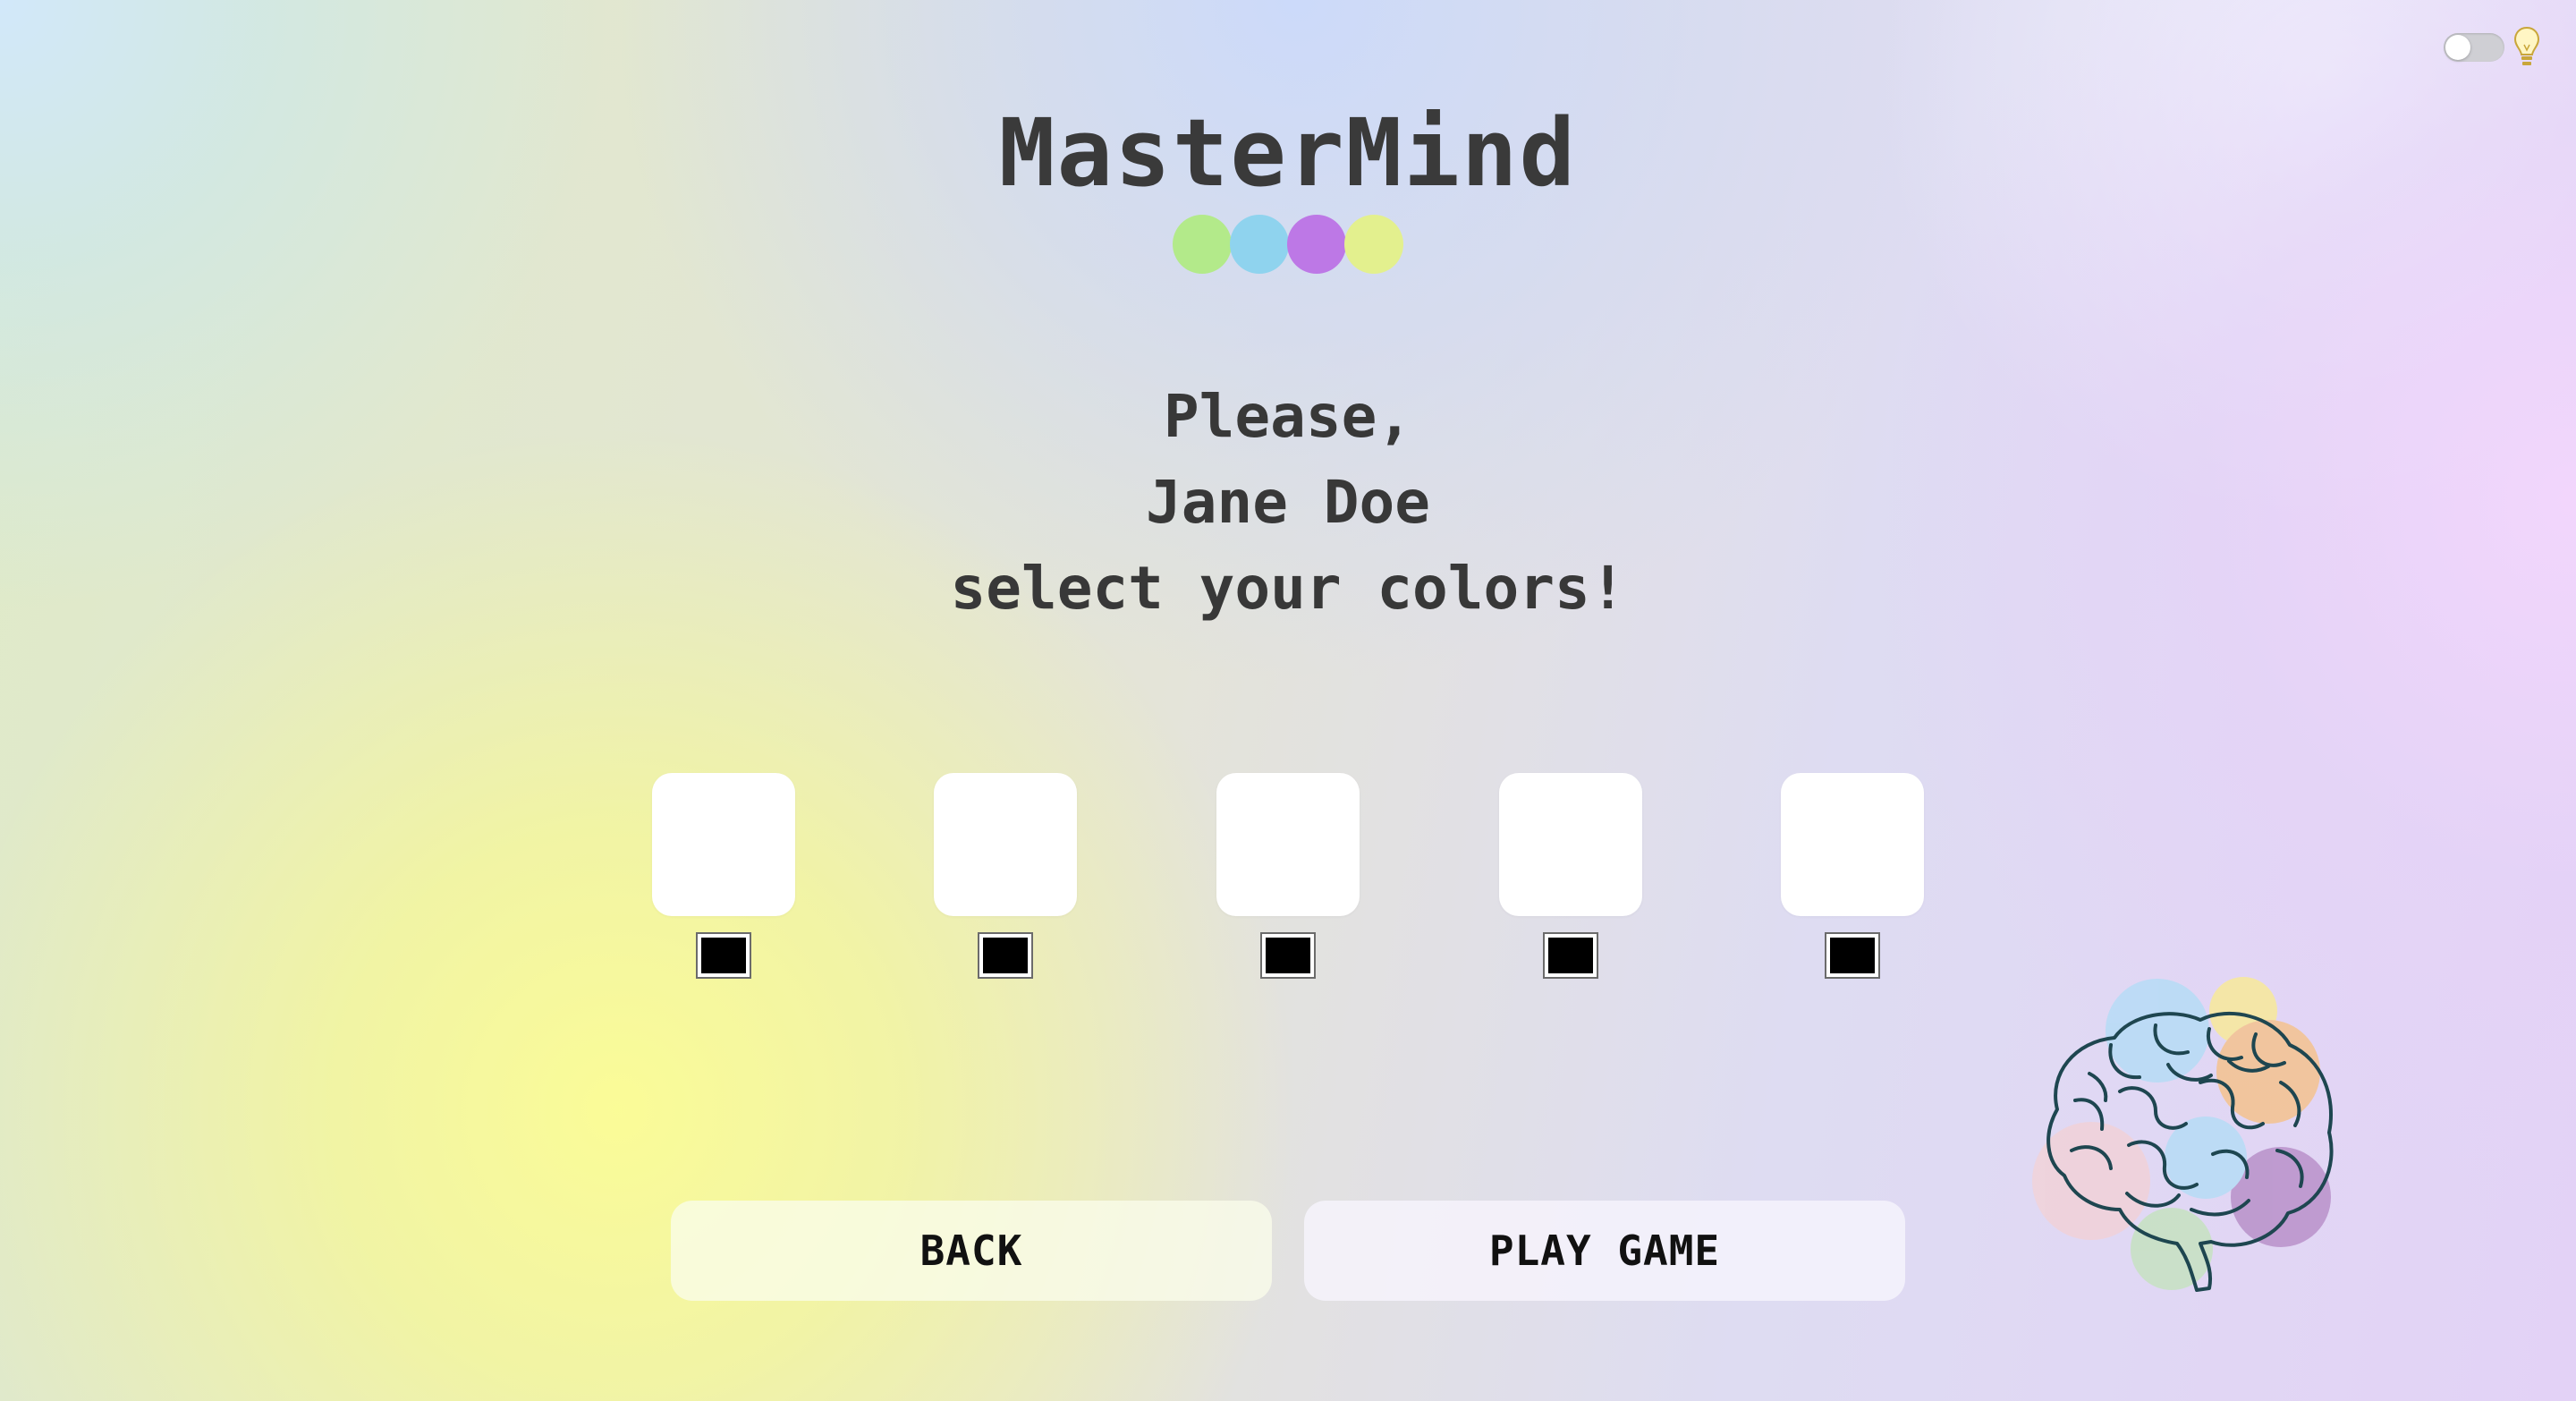 The image size is (2576, 1401). I want to click on prompt-line-please: Please,, so click(1288, 416).